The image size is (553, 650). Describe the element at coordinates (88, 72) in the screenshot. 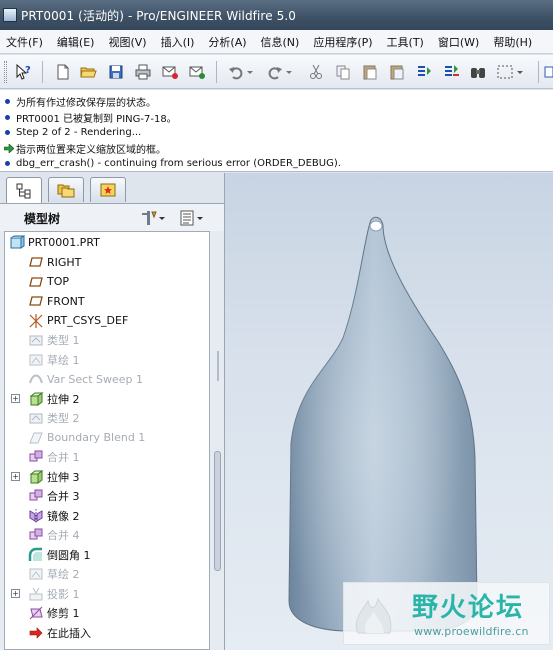

I see `open-button` at that location.